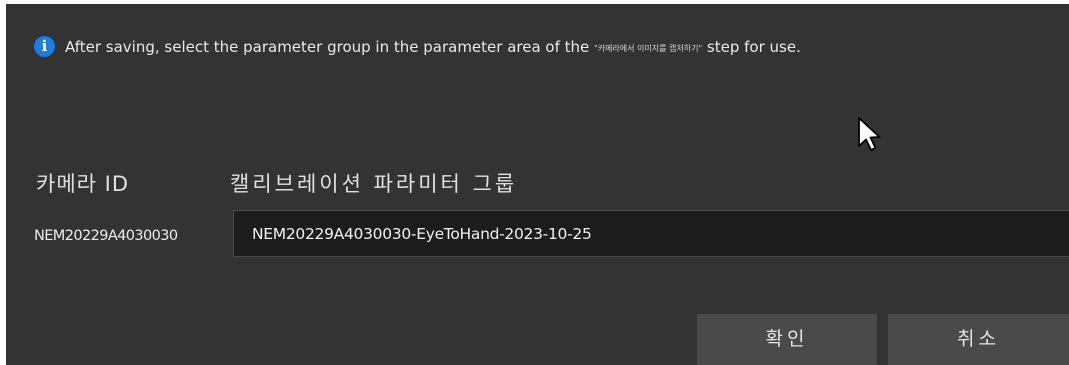  I want to click on info-icon: i, so click(44, 46).